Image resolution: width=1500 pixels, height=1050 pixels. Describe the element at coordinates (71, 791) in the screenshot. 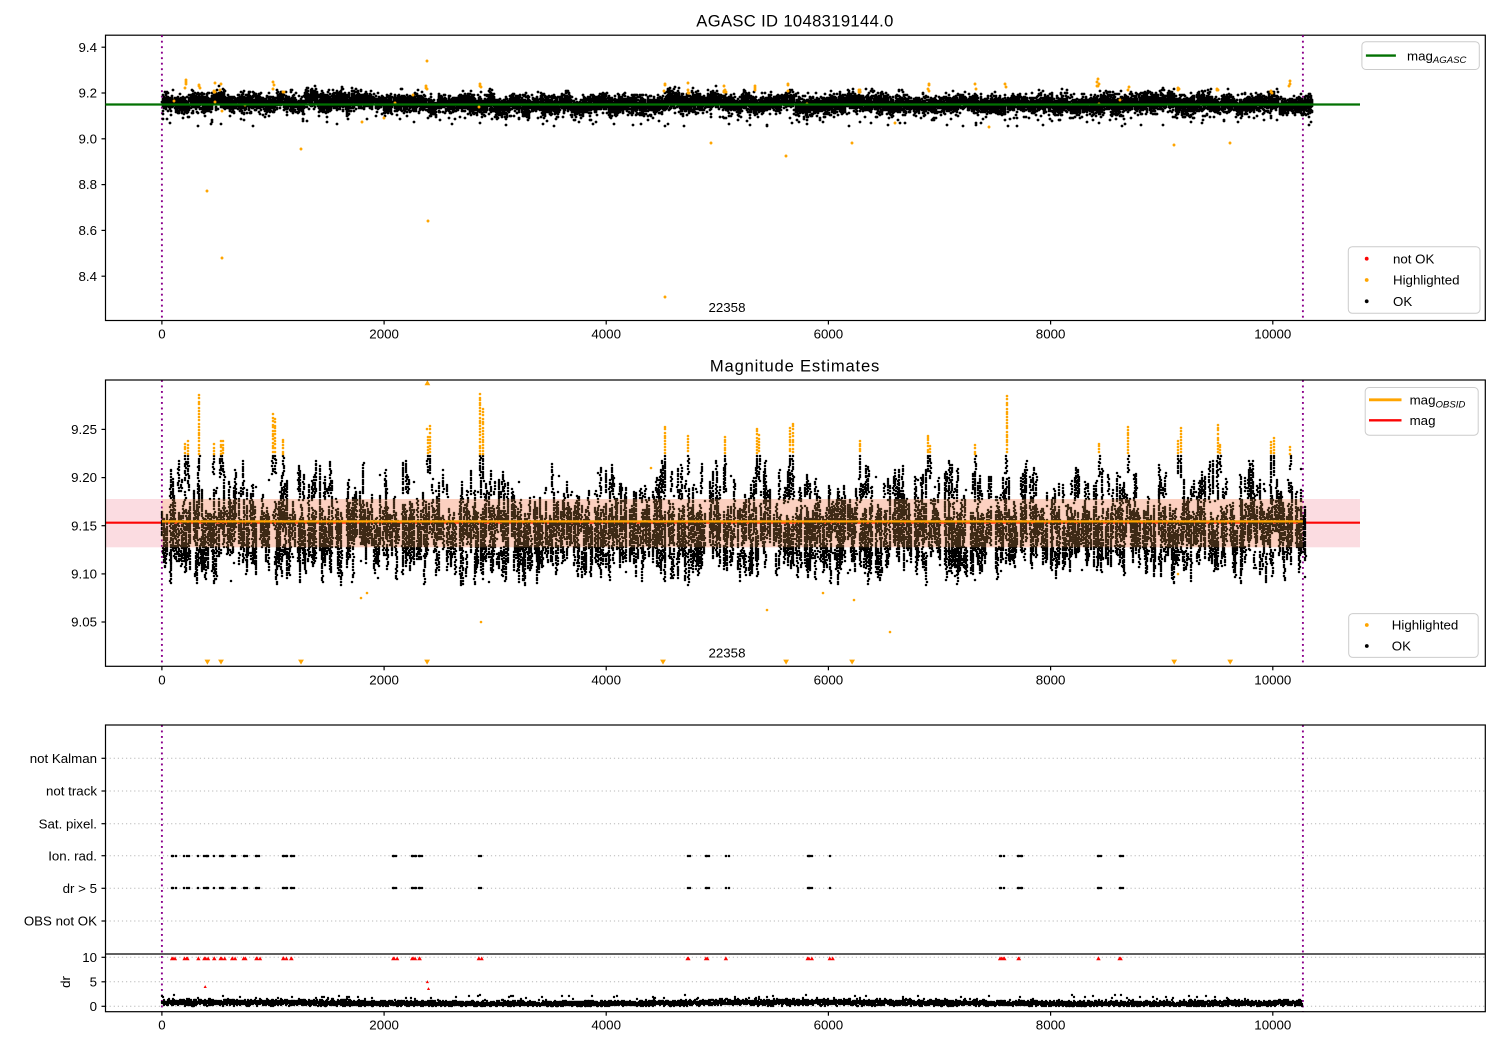

I see `svg-text: not track` at that location.